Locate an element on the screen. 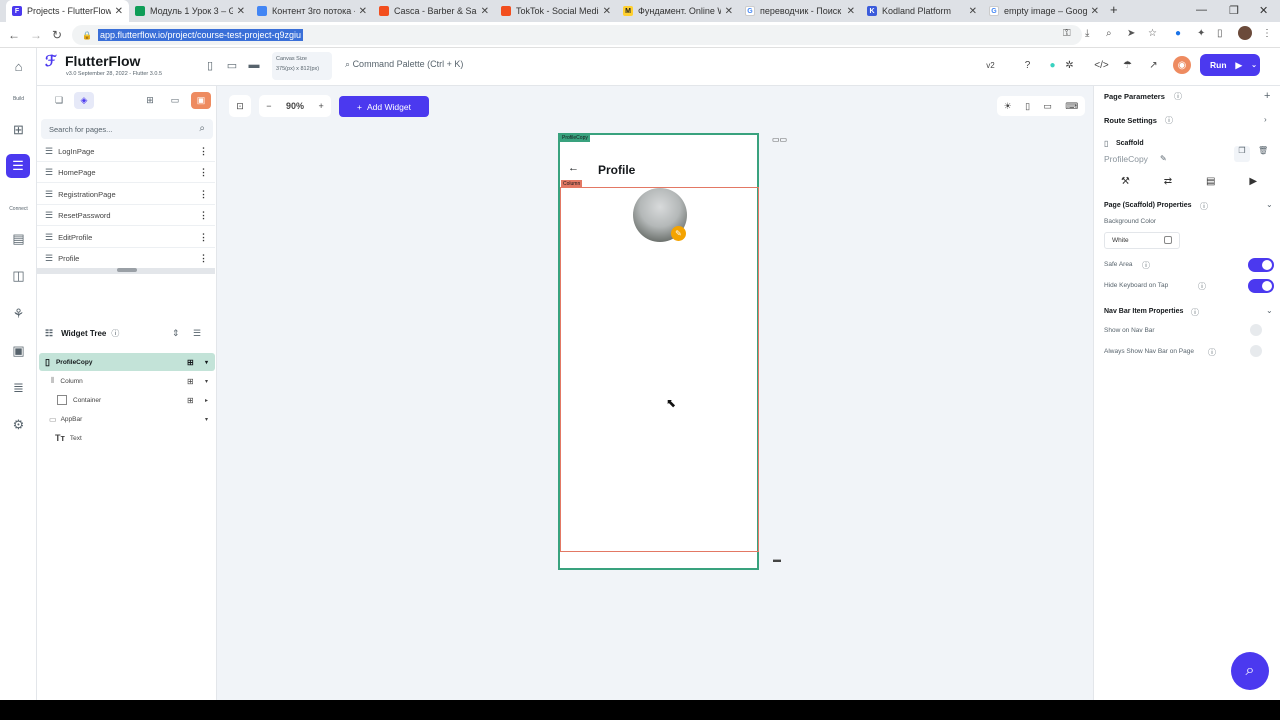 The height and width of the screenshot is (720, 1280). edit-pencil-icon: ✎ is located at coordinates (678, 233).